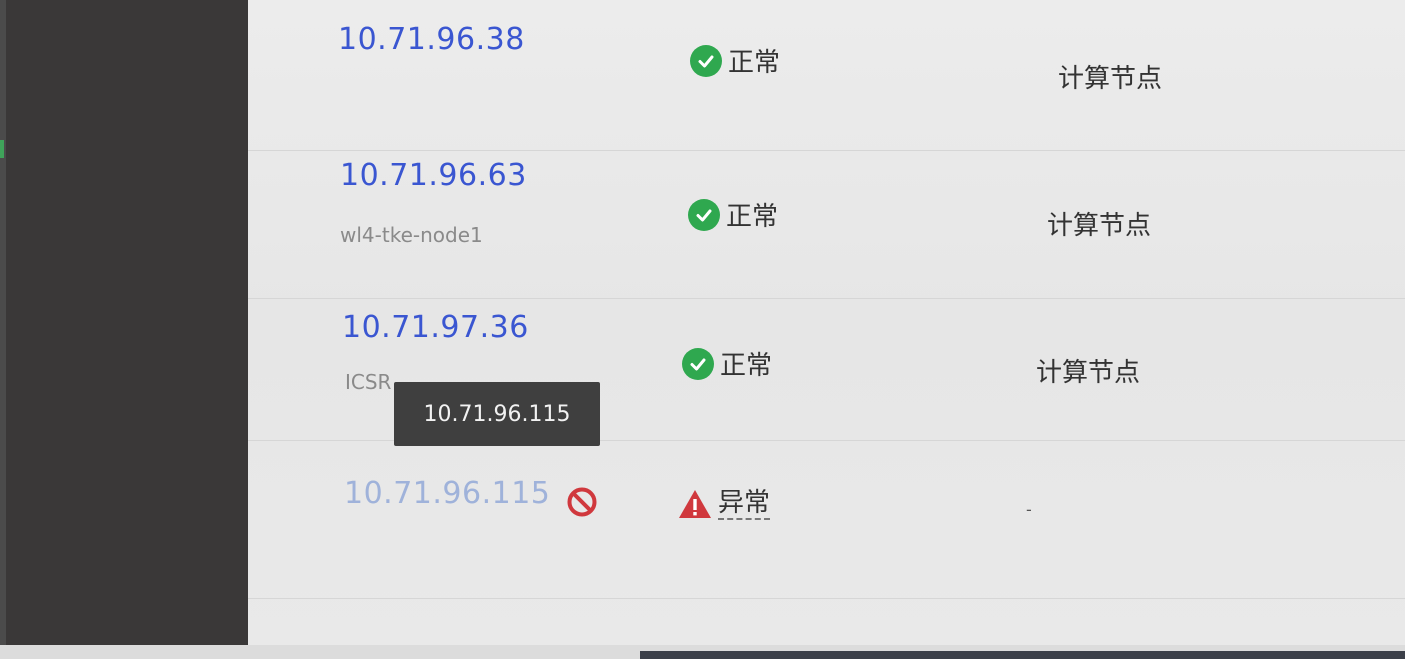  I want to click on node-ip-link: 10.71.96.63, so click(433, 175).